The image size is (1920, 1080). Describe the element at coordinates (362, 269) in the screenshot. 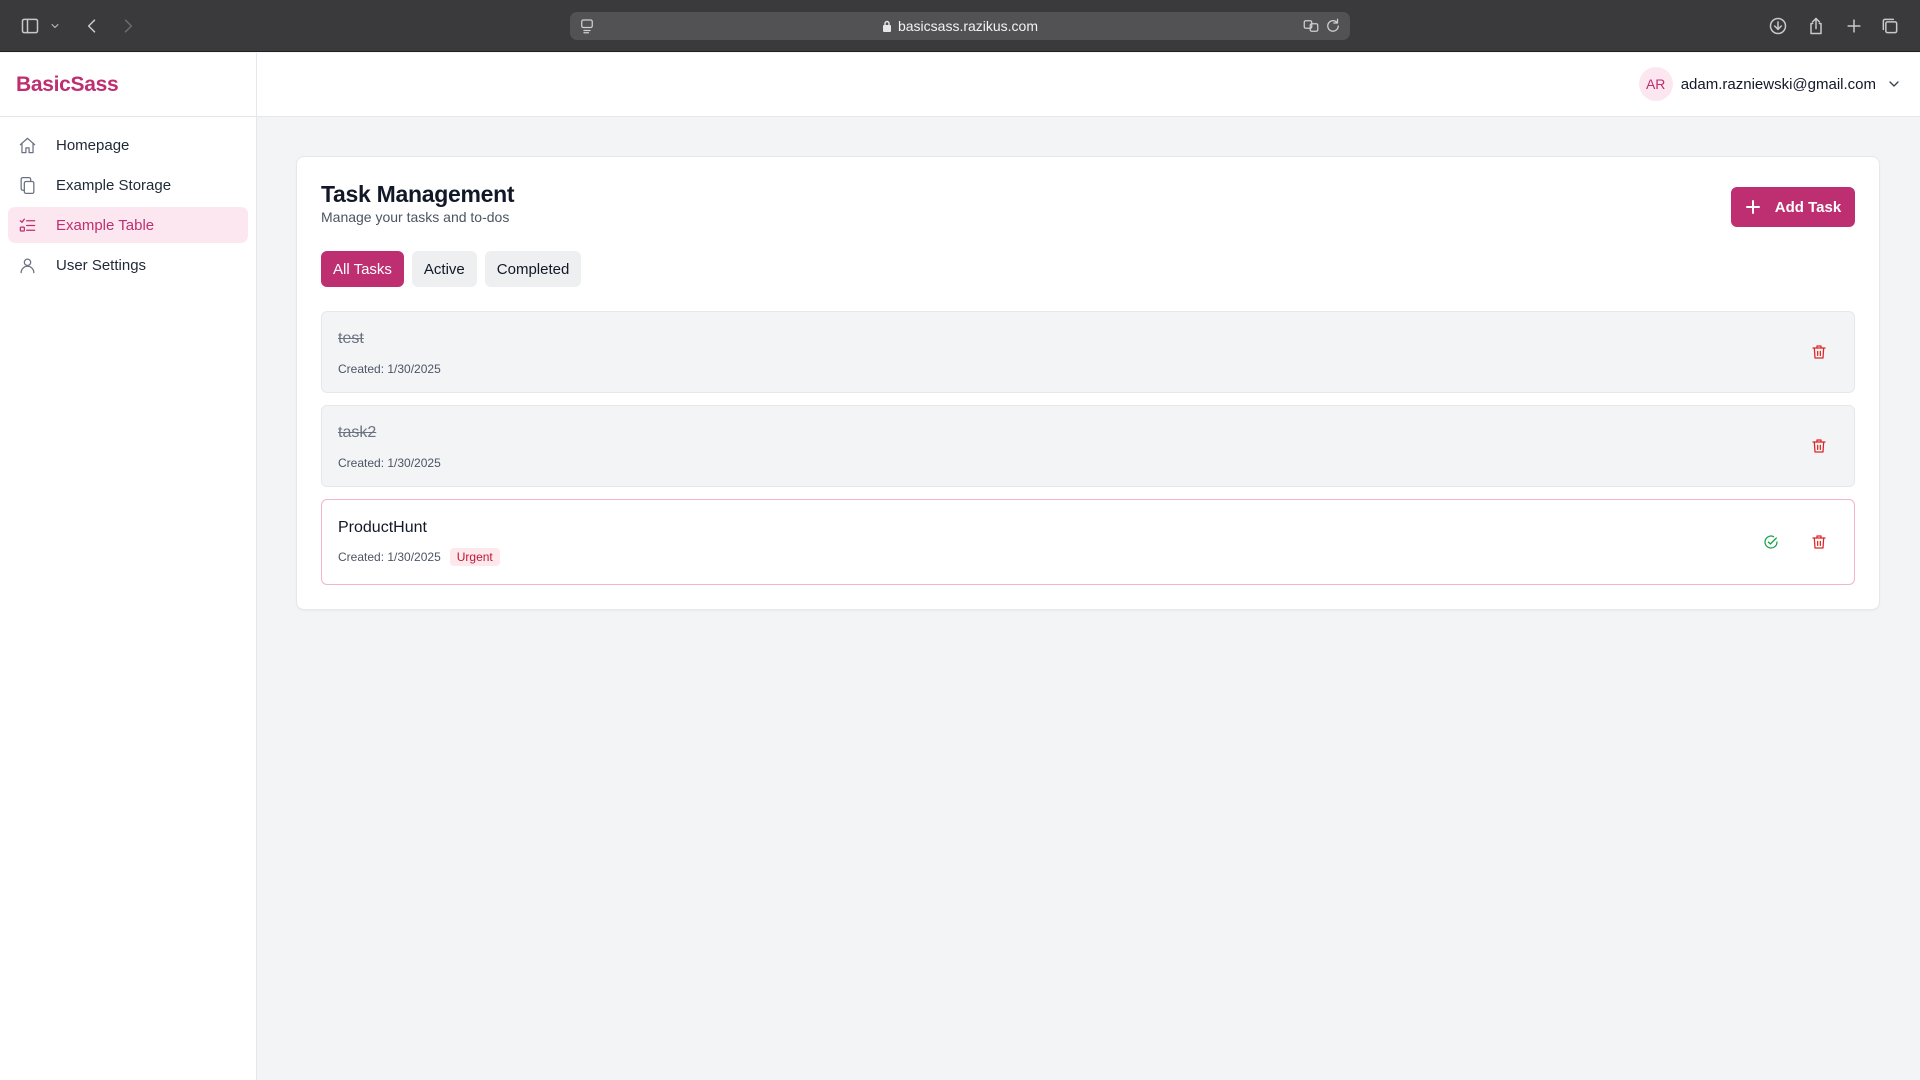

I see `tab-all-tasks: All Tasks` at that location.